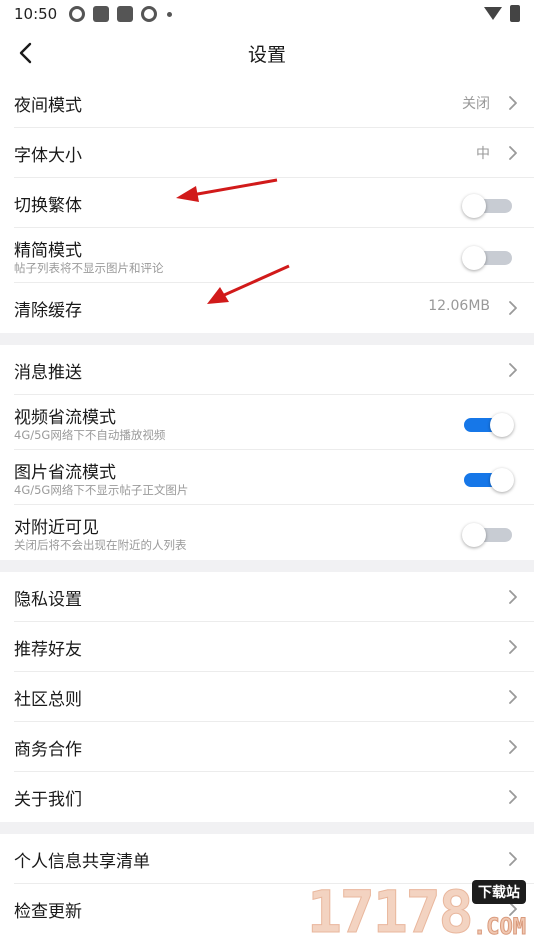 The height and width of the screenshot is (950, 534). Describe the element at coordinates (48, 700) in the screenshot. I see `settings-row-label: 社区总则` at that location.